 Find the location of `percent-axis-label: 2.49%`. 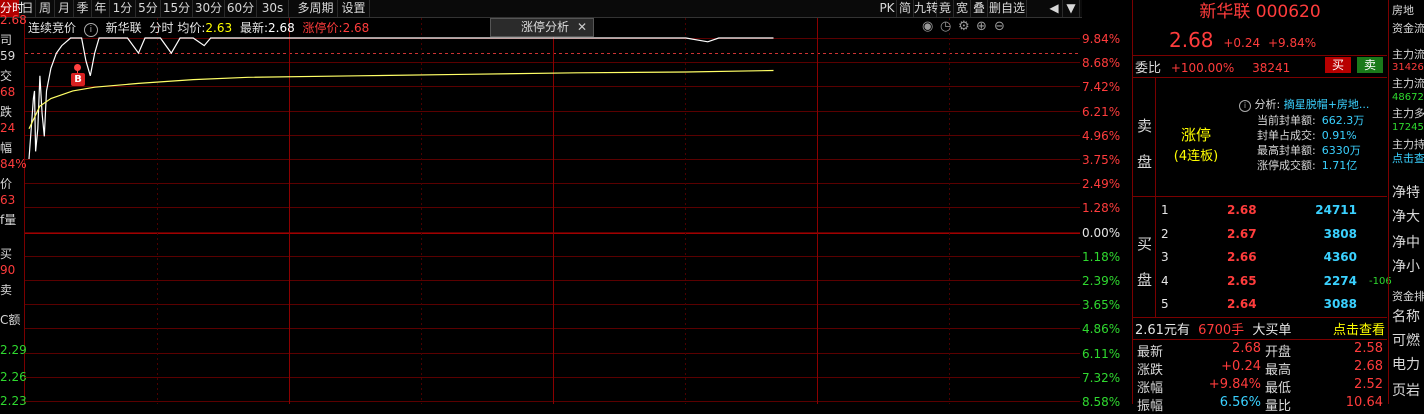

percent-axis-label: 2.49% is located at coordinates (1101, 184).